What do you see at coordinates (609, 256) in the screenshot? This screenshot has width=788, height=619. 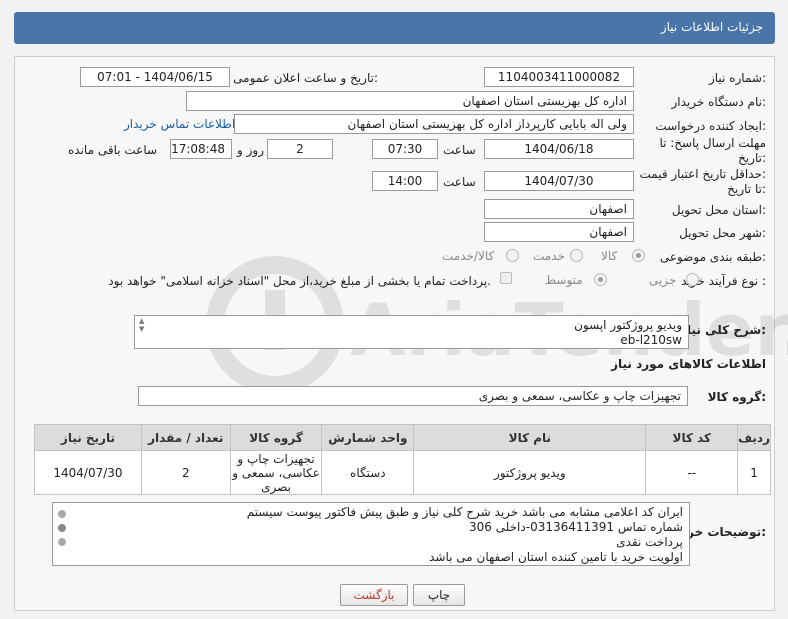 I see `category-option-goods: کالا` at bounding box center [609, 256].